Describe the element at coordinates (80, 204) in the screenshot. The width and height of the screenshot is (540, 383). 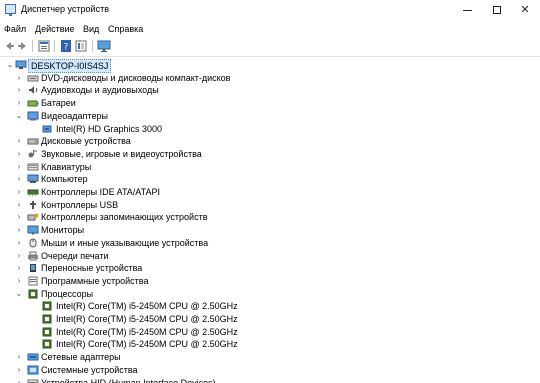
I see `device-label: Контроллеры USB` at that location.